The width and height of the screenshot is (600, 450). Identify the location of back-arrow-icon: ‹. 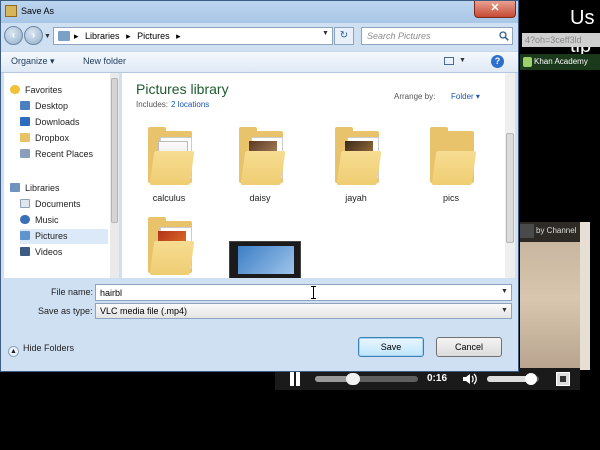
(13, 35).